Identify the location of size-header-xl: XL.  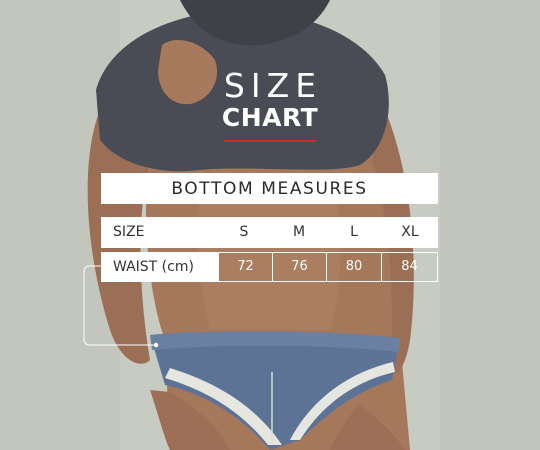
(410, 232).